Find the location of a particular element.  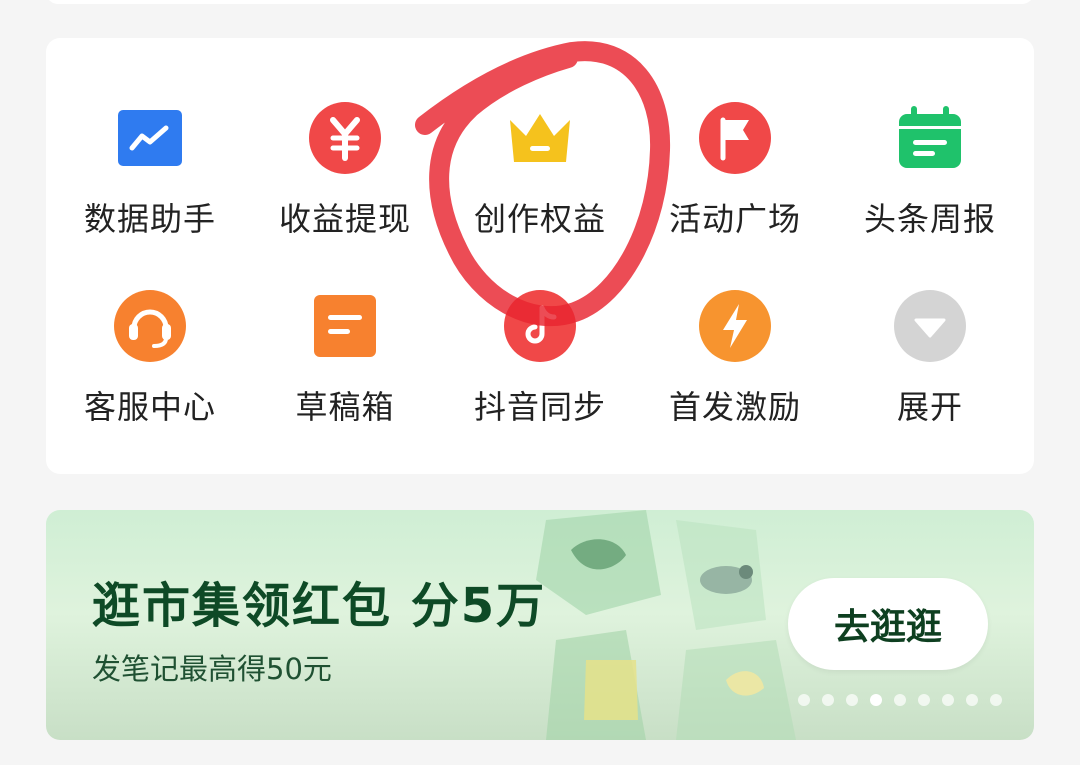

grid-item-creator-rights: 创作权益 is located at coordinates (540, 180).